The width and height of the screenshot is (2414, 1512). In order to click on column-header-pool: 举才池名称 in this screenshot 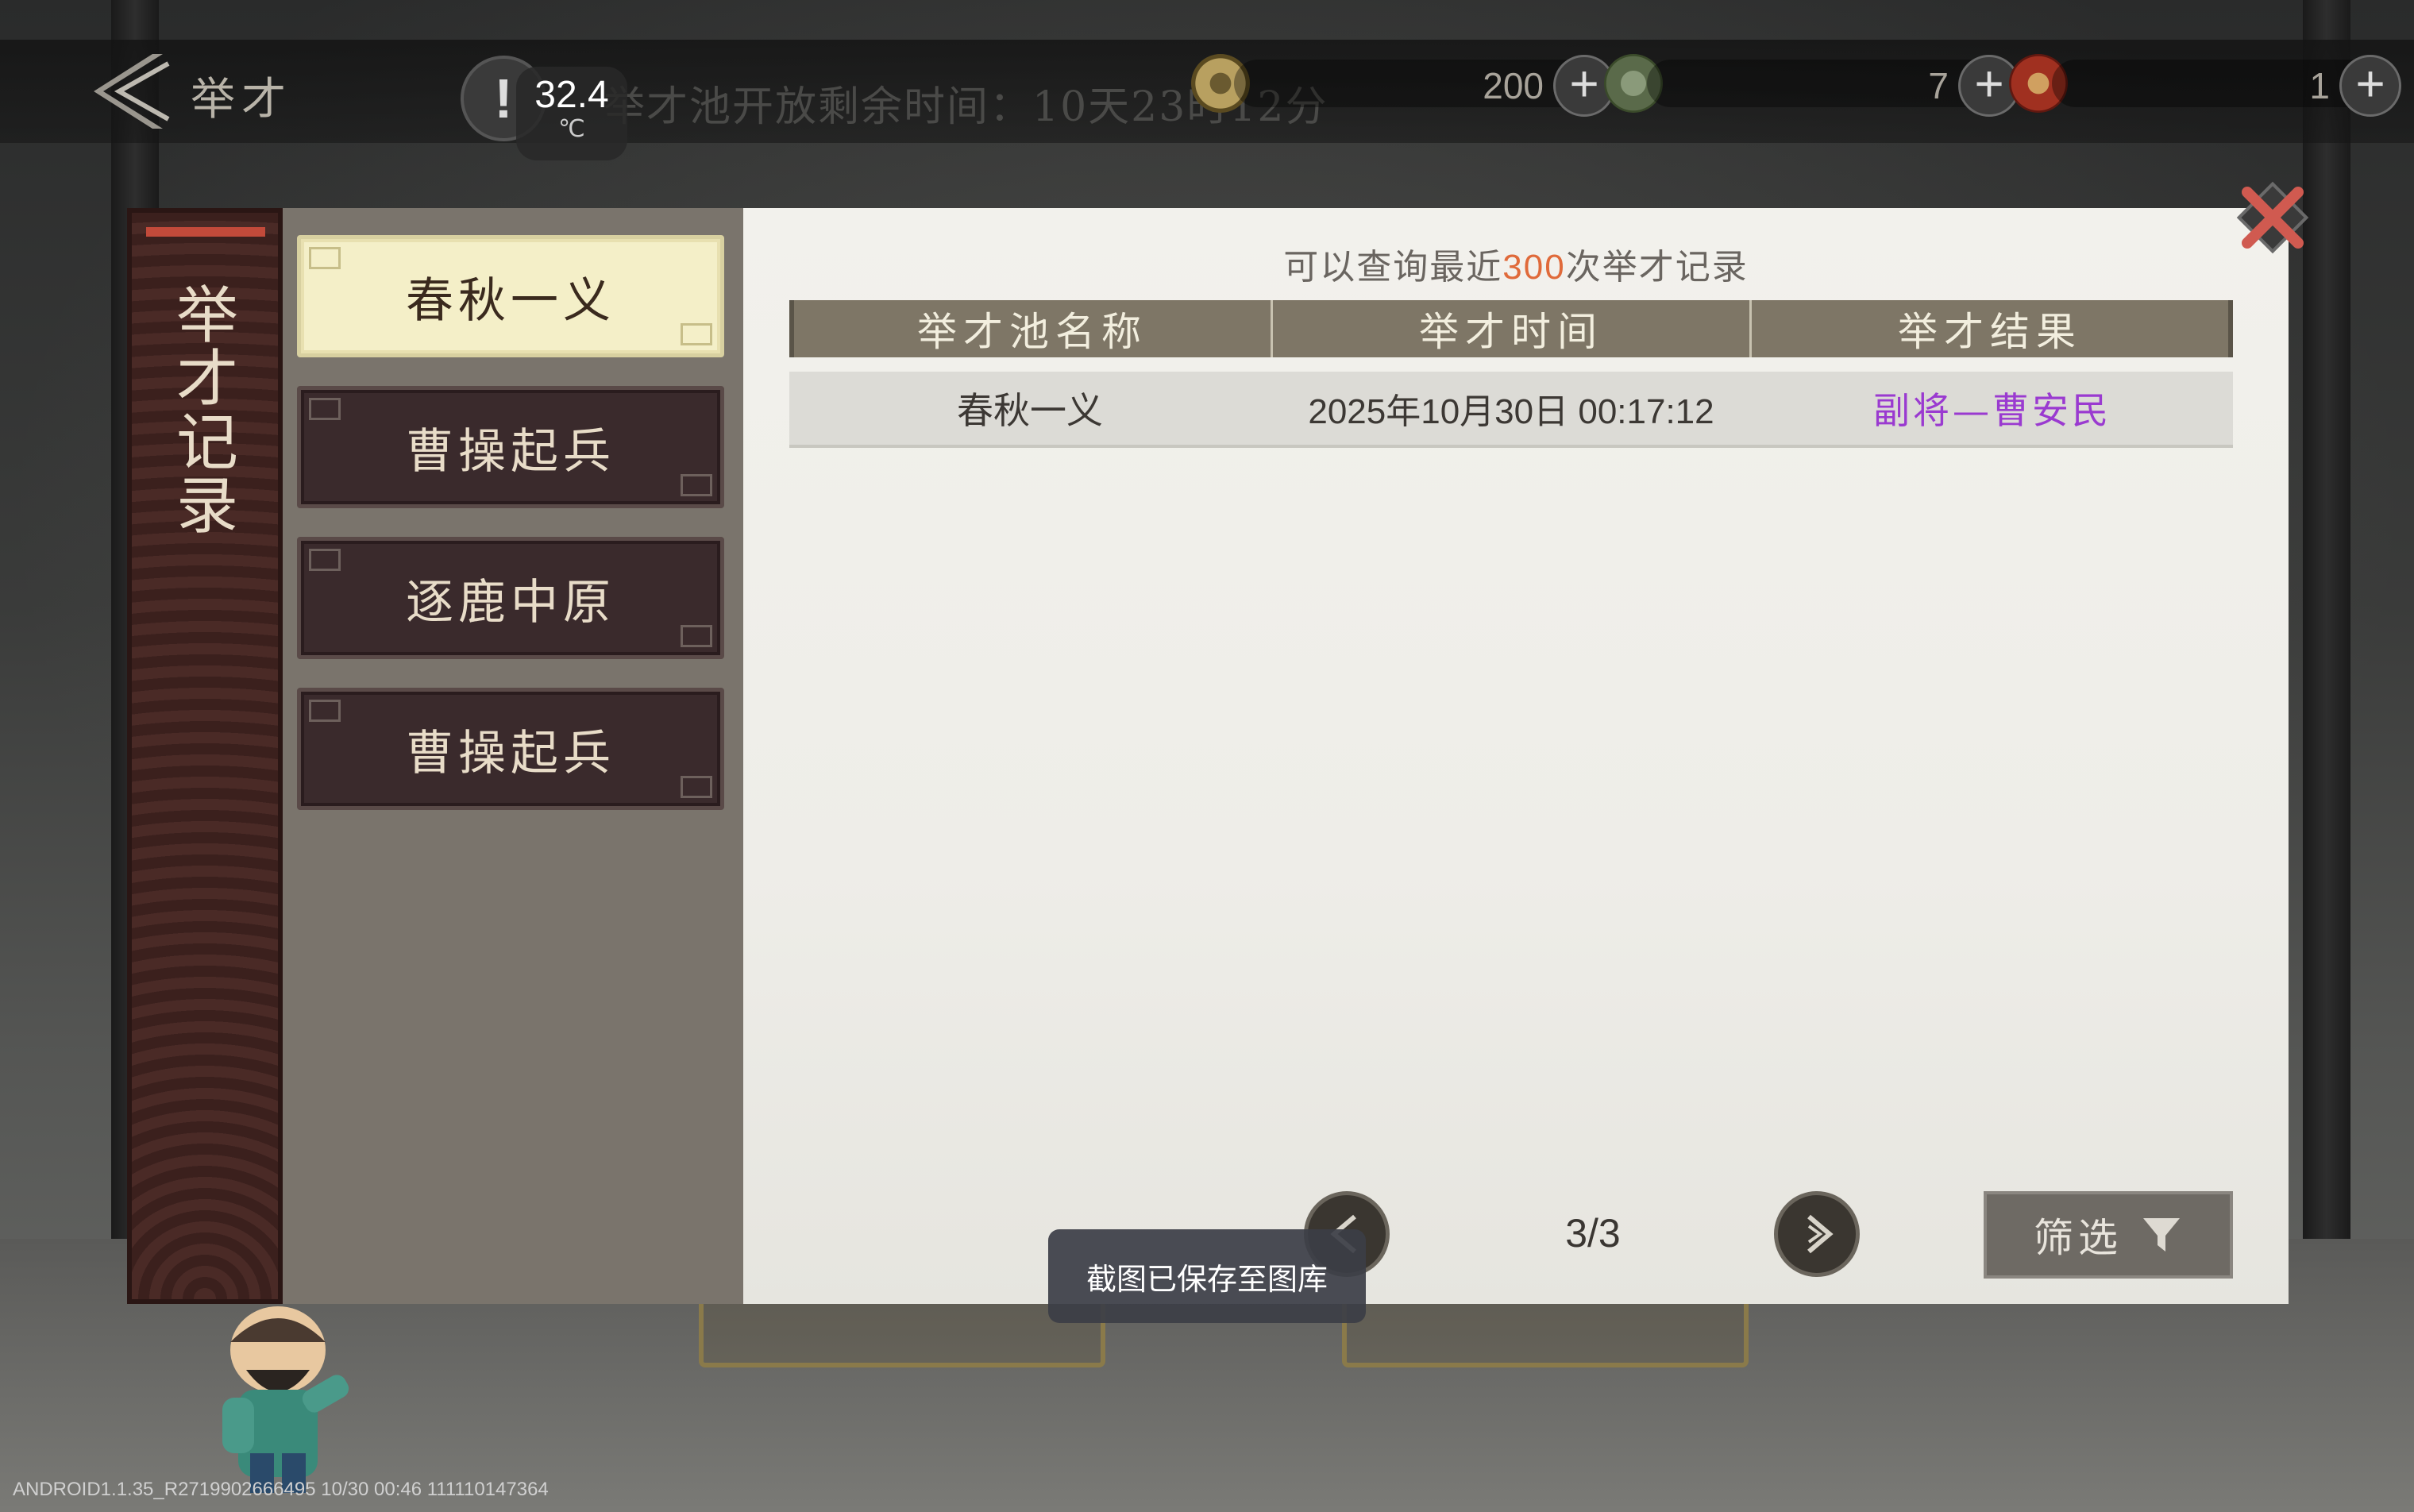, I will do `click(1033, 328)`.